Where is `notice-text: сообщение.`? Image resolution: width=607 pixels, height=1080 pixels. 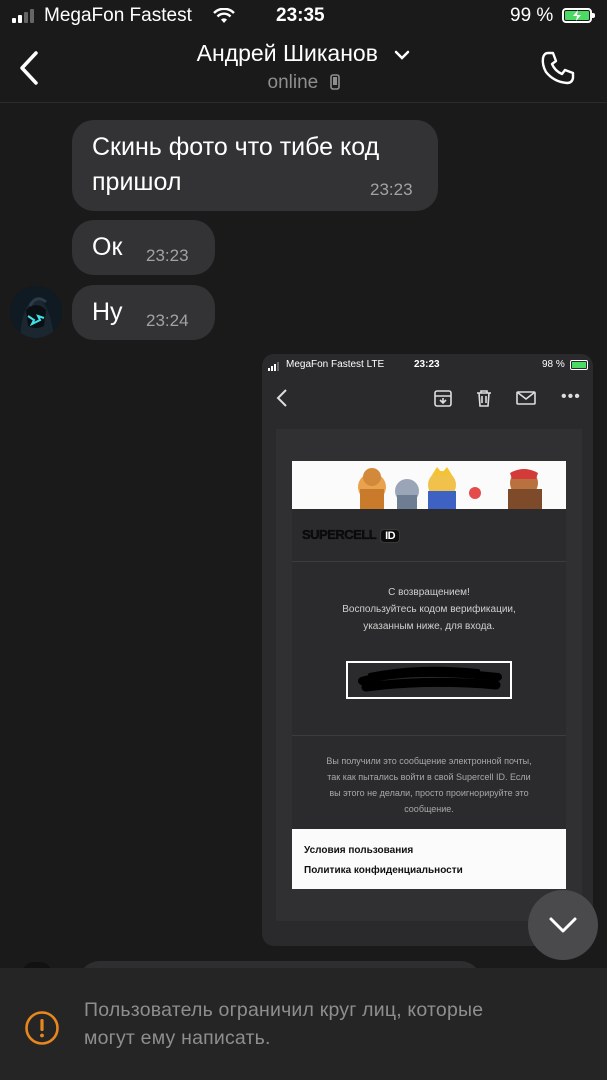 notice-text: сообщение. is located at coordinates (429, 809).